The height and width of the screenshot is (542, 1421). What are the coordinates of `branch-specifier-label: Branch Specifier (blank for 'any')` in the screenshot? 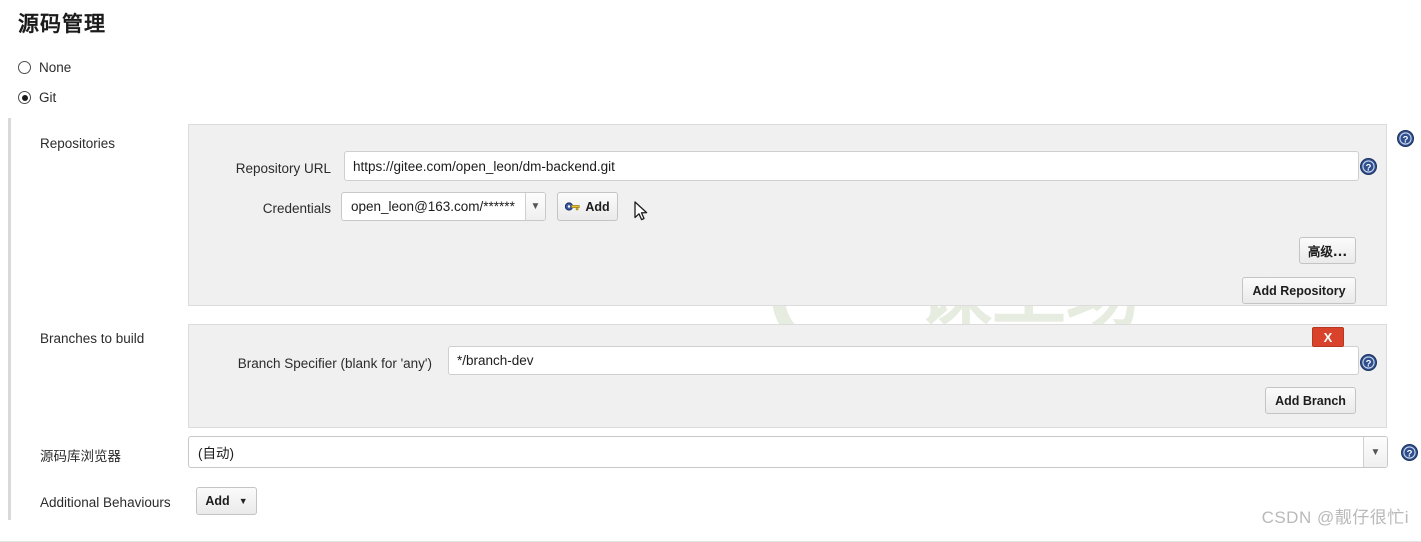 It's located at (334, 363).